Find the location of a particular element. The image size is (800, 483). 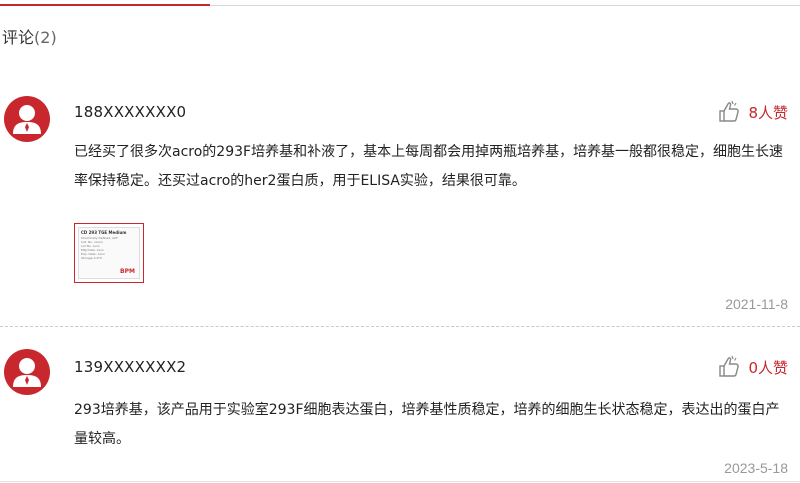

comment-divider is located at coordinates (400, 326).